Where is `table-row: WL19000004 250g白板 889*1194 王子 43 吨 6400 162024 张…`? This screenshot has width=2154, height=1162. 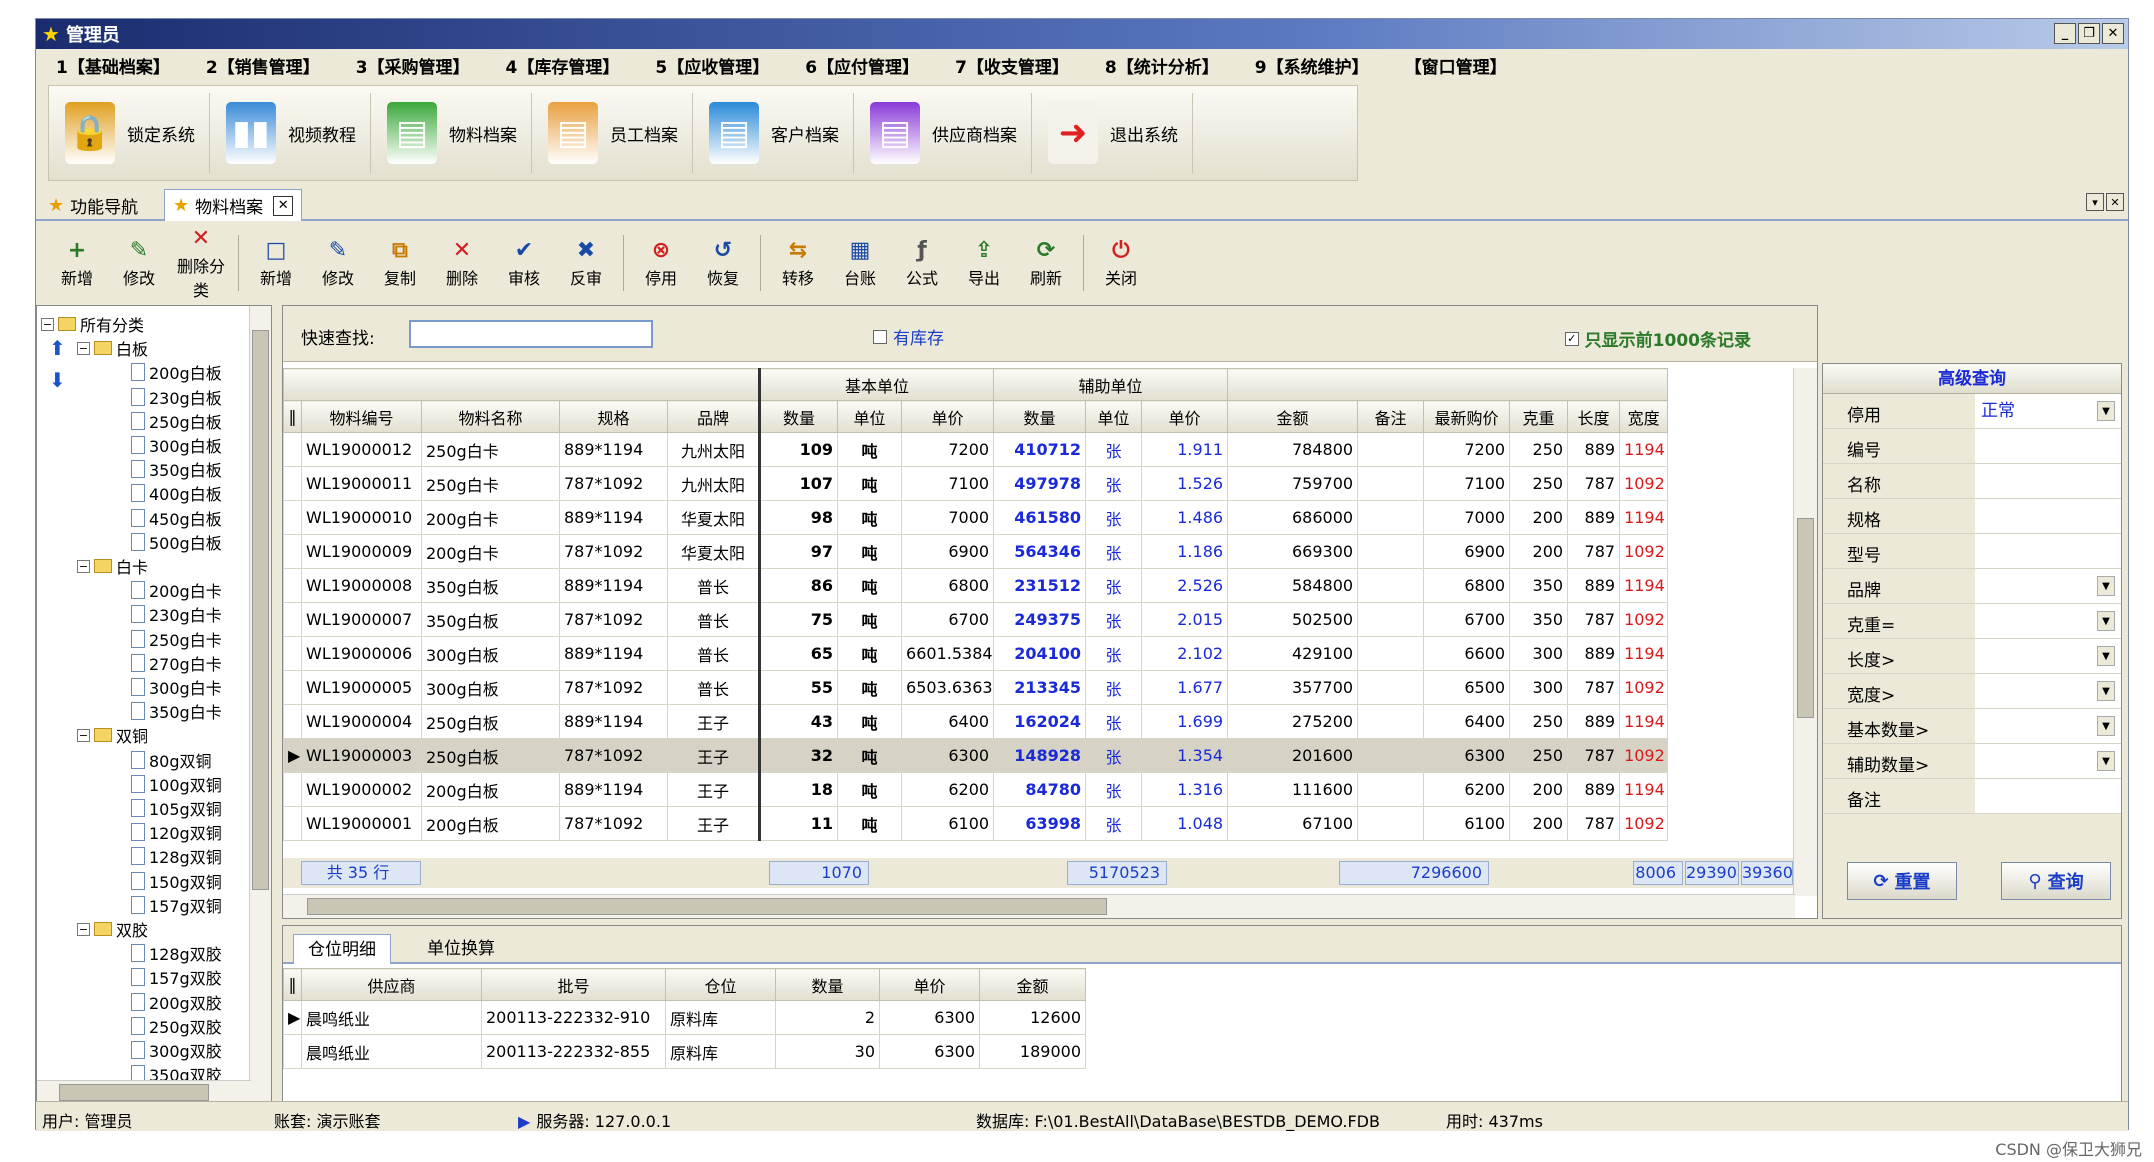
table-row: WL19000004 250g白板 889*1194 王子 43 吨 6400 162024 张… is located at coordinates (976, 721).